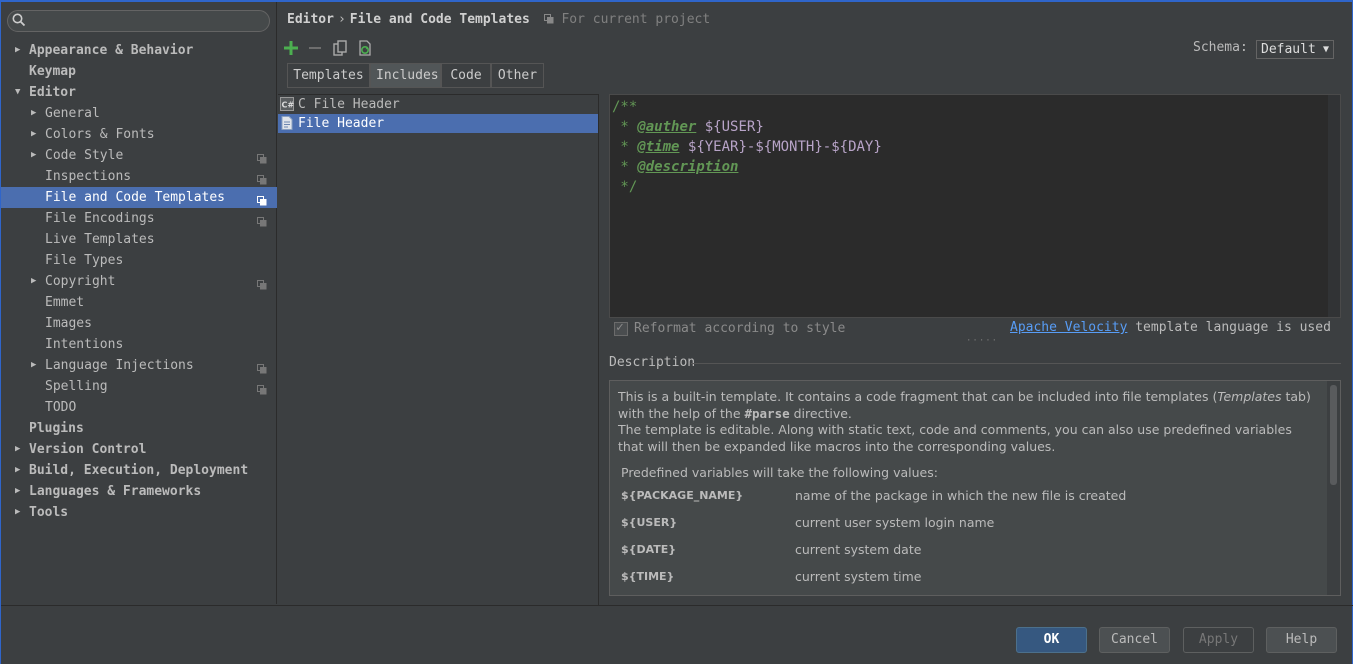 The width and height of the screenshot is (1353, 664). Describe the element at coordinates (80, 281) in the screenshot. I see `sidebar-item-label: Copyright` at that location.